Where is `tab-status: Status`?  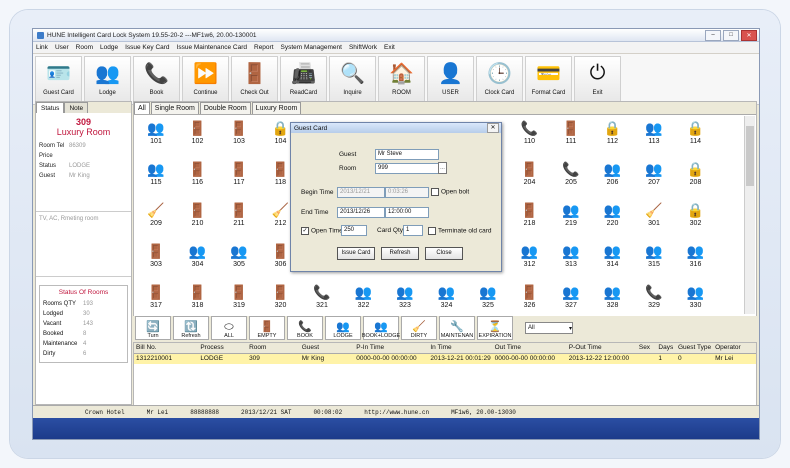 tab-status: Status is located at coordinates (50, 107).